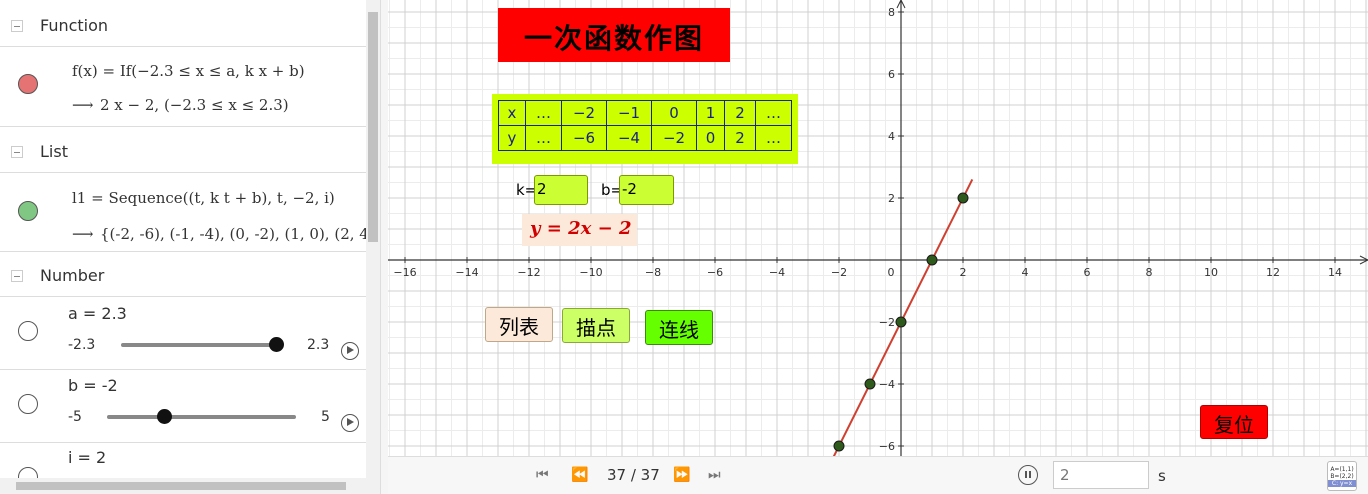 The image size is (1368, 494). What do you see at coordinates (679, 327) in the screenshot?
I see `connect-button: 连线` at bounding box center [679, 327].